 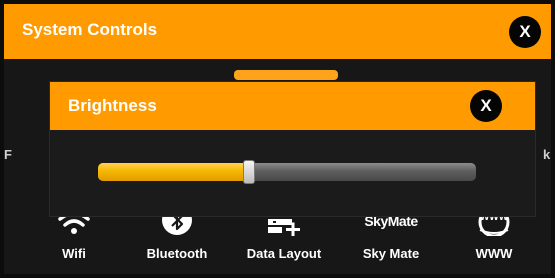 I want to click on dialog-close-button: X, so click(x=486, y=106).